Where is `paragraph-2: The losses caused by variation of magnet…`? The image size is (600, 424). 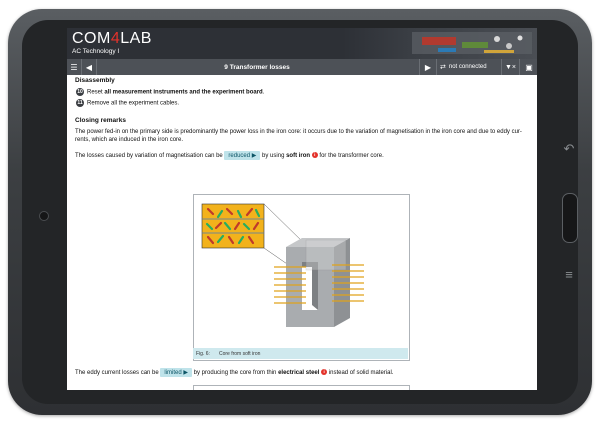
paragraph-2: The losses caused by variation of magnet… is located at coordinates (229, 155).